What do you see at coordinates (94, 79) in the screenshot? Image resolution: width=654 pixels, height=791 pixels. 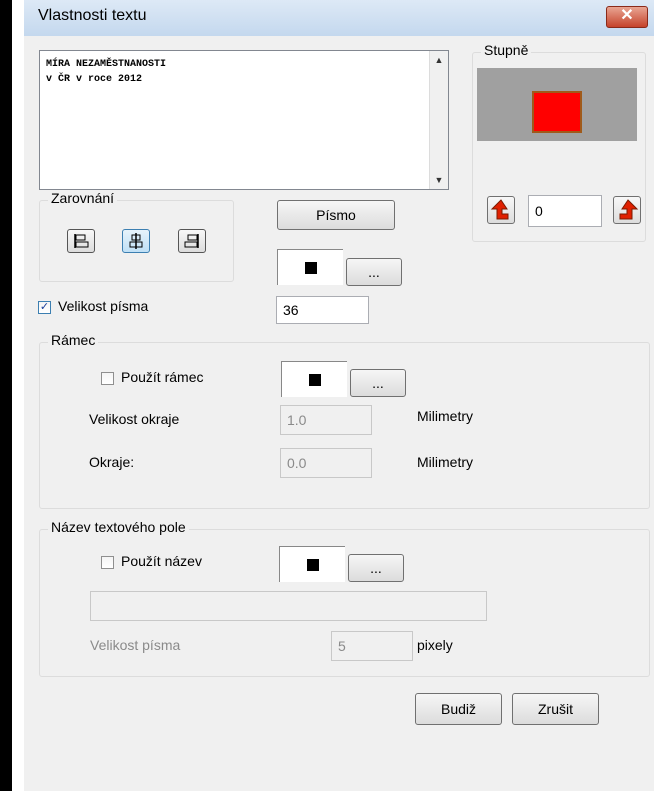 I see `text-line-2: v ČR v roce 2012` at bounding box center [94, 79].